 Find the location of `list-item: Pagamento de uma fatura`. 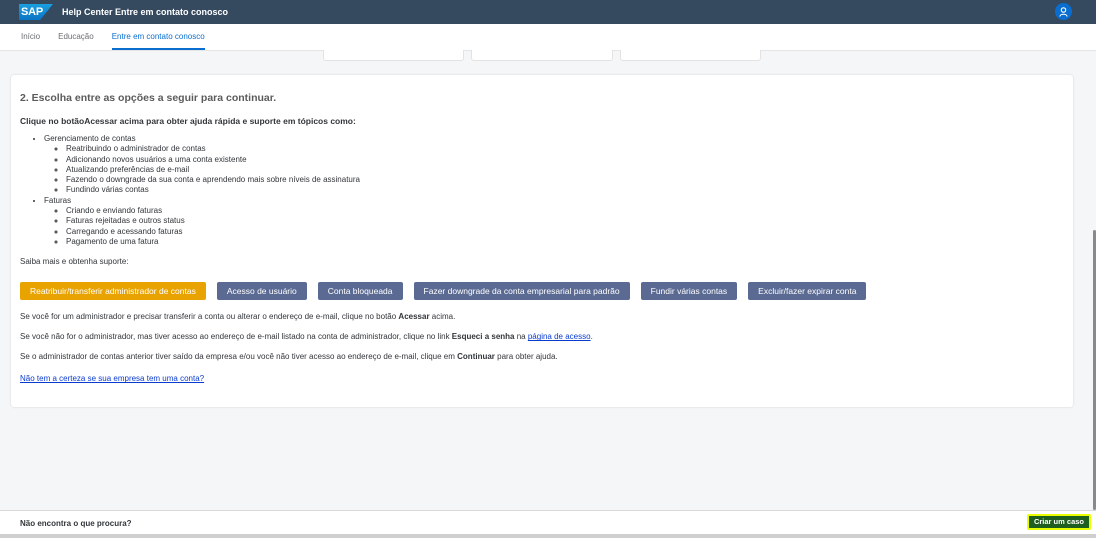

list-item: Pagamento de uma fatura is located at coordinates (565, 242).